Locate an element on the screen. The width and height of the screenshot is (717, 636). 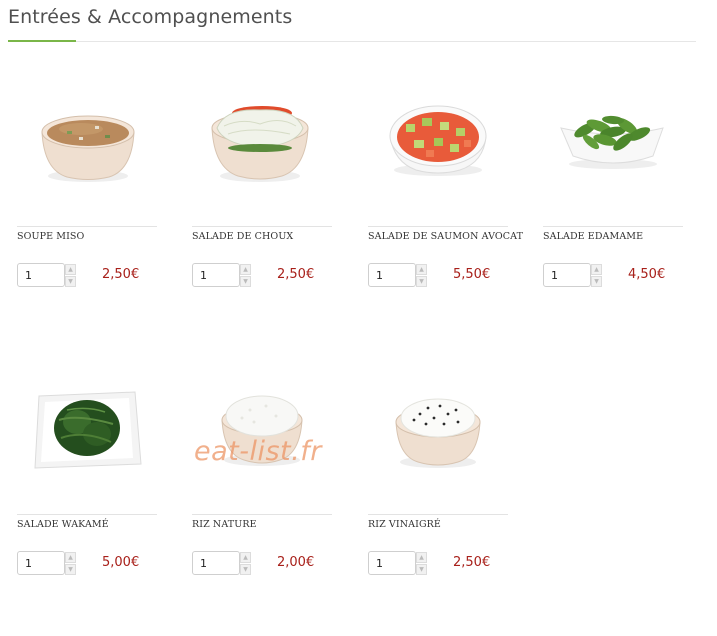
watermark: eat-list.fr is located at coordinates (258, 451).